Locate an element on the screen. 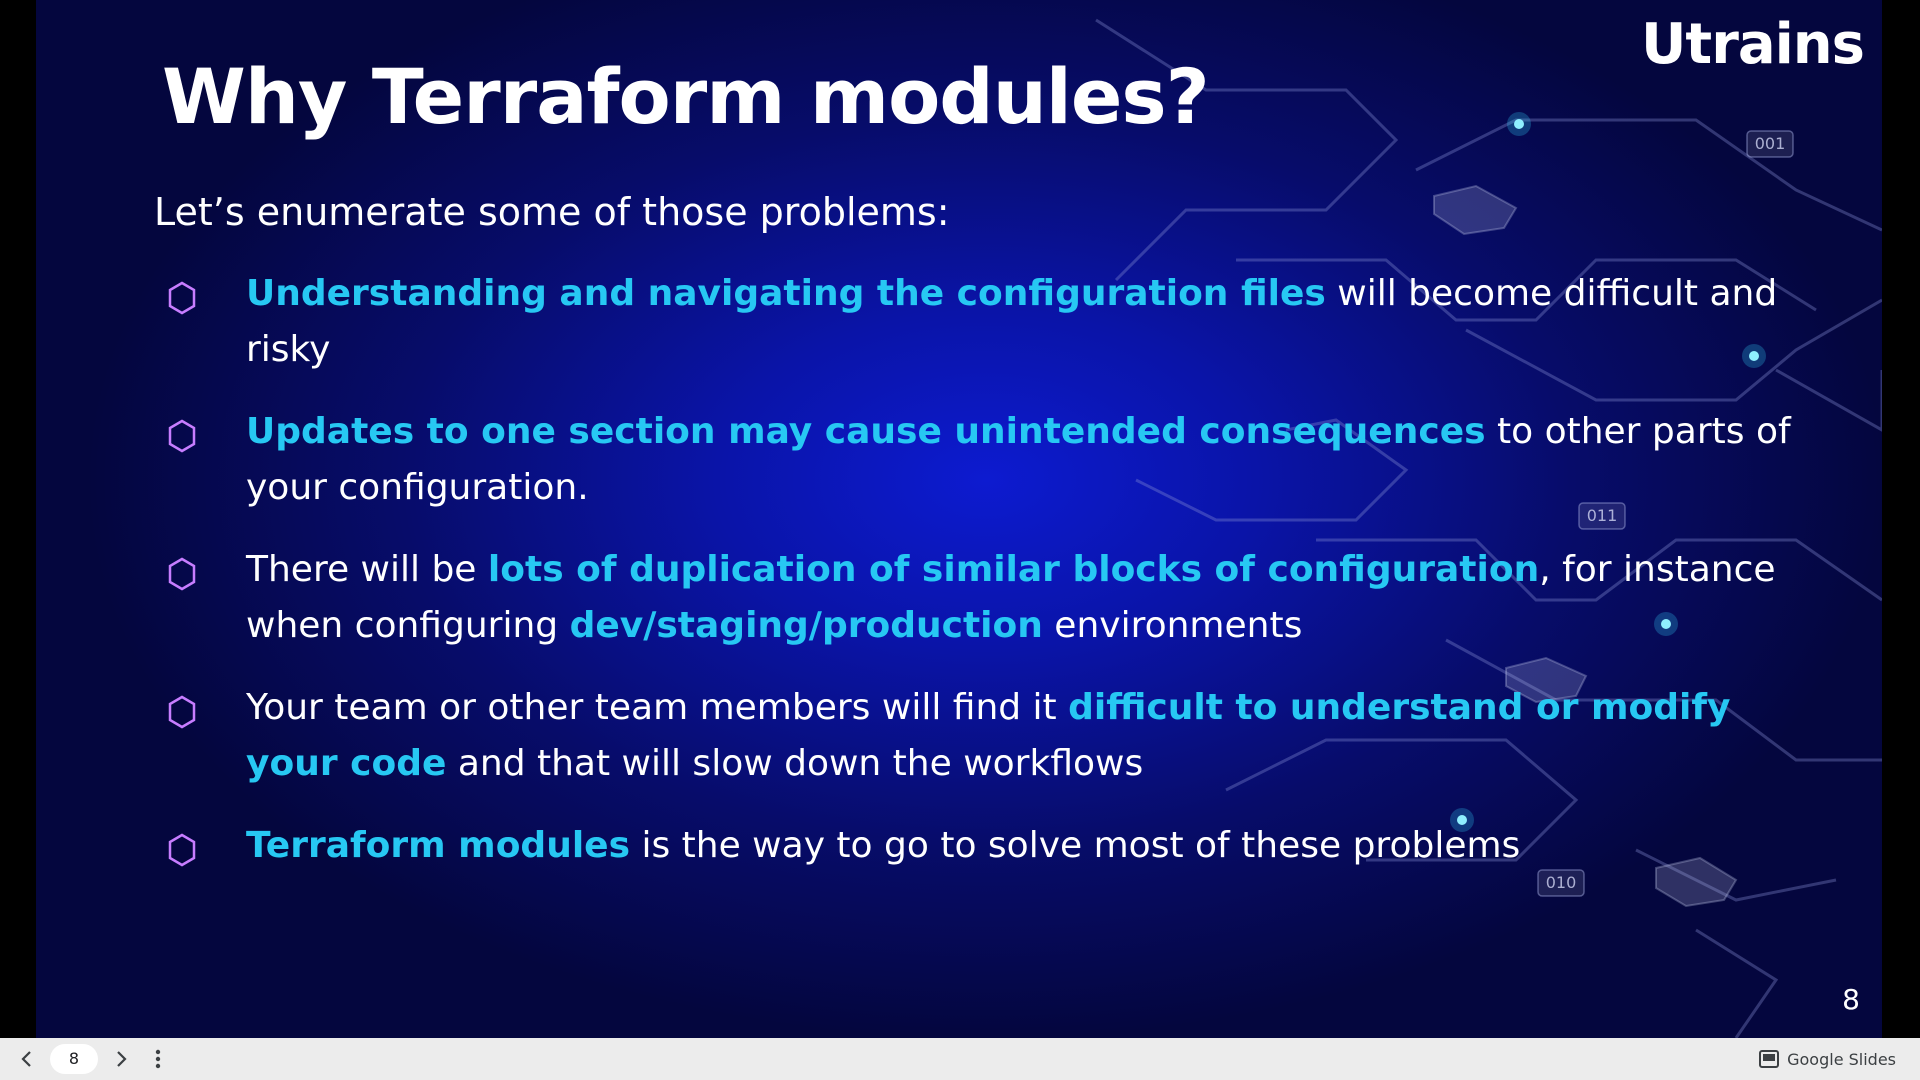 The image size is (1920, 1080). brand-label: Google Slides is located at coordinates (1841, 1059).